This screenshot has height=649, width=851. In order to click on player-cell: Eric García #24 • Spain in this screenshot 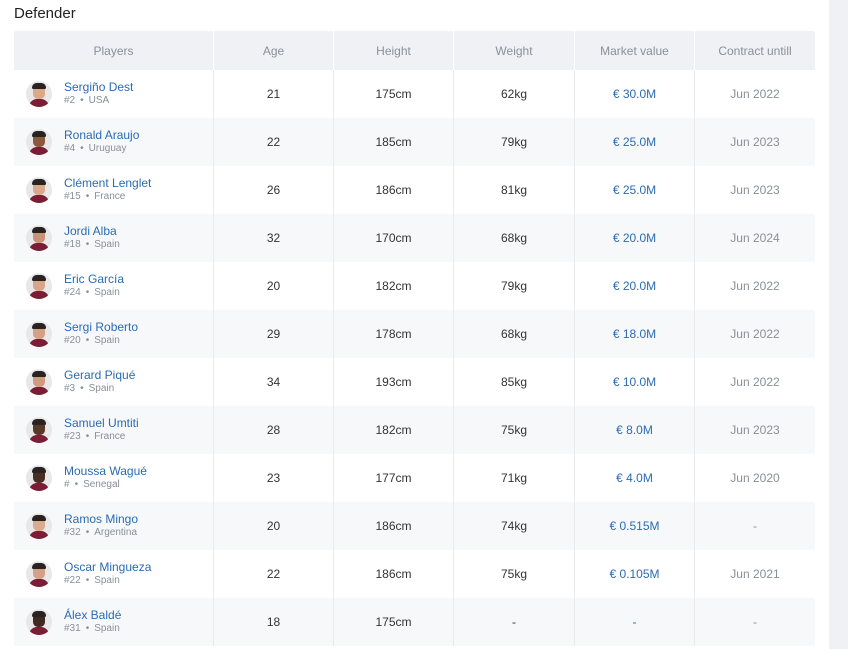, I will do `click(114, 286)`.